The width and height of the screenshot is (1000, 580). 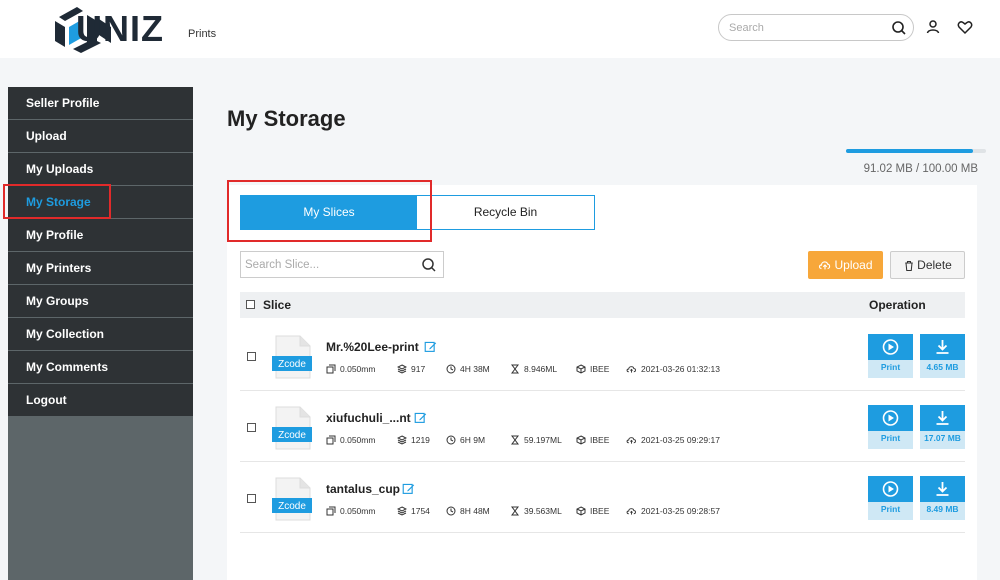 I want to click on storage-quota-fill, so click(x=910, y=151).